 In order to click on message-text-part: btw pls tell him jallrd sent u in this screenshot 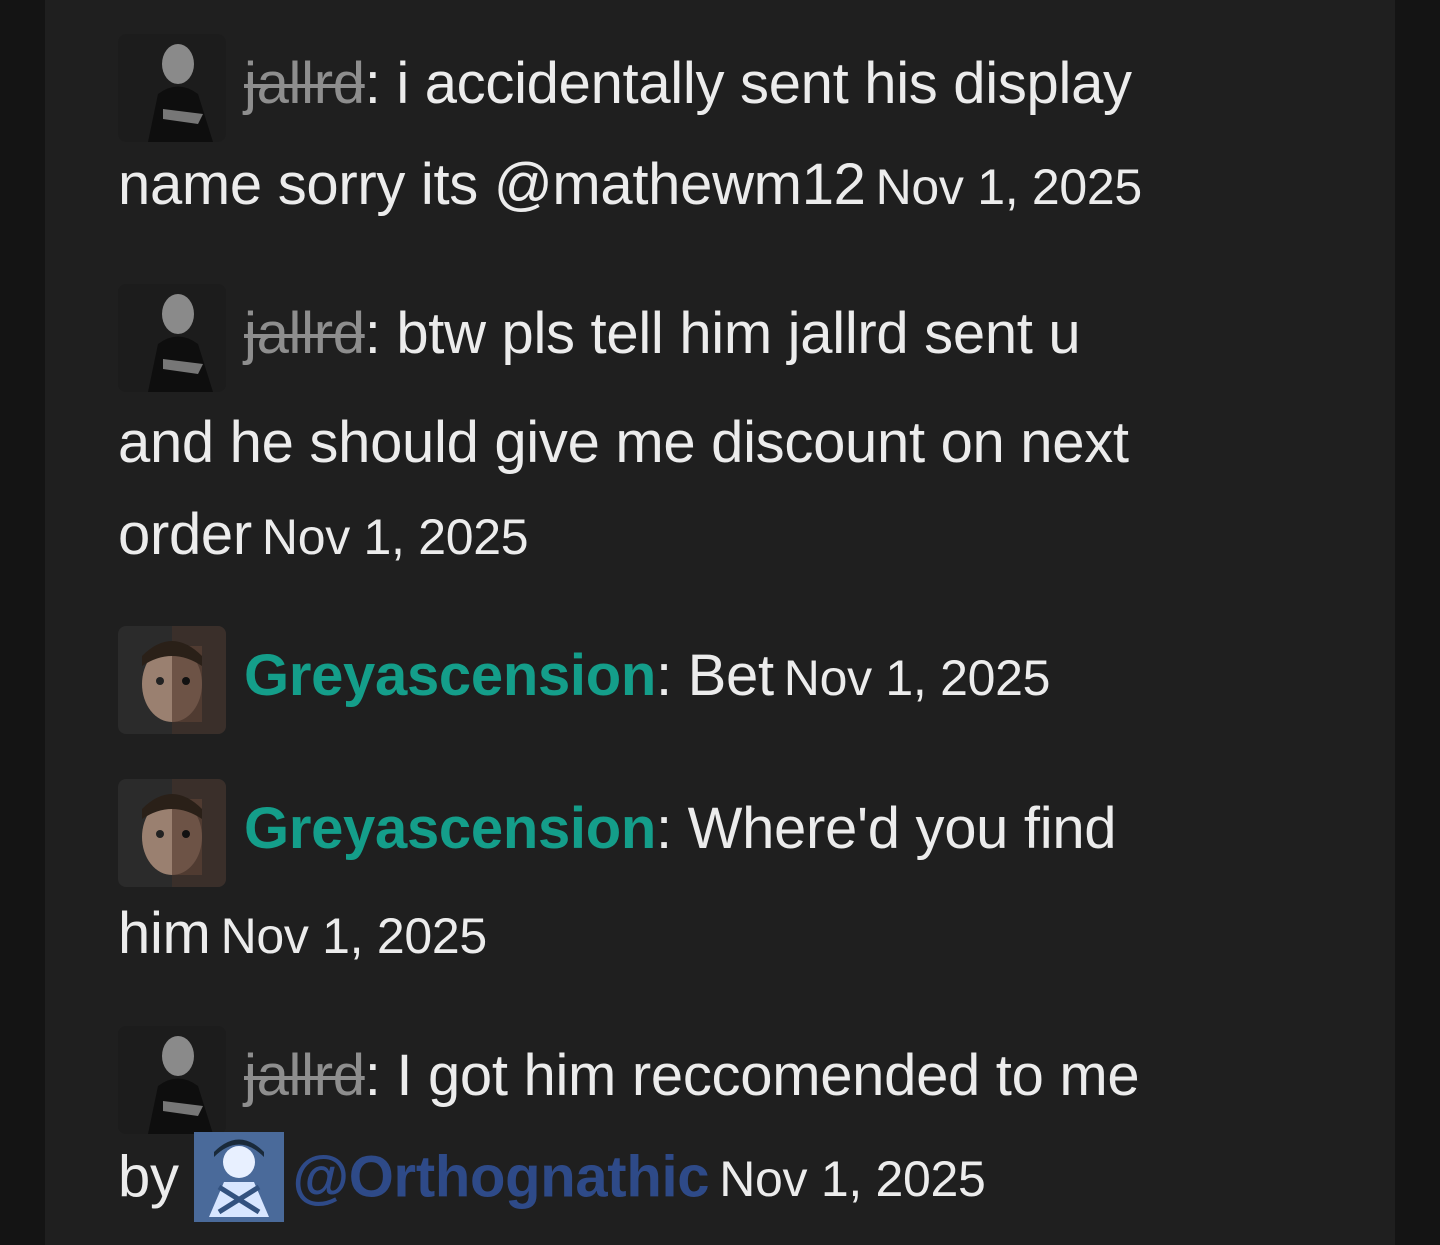, I will do `click(738, 333)`.